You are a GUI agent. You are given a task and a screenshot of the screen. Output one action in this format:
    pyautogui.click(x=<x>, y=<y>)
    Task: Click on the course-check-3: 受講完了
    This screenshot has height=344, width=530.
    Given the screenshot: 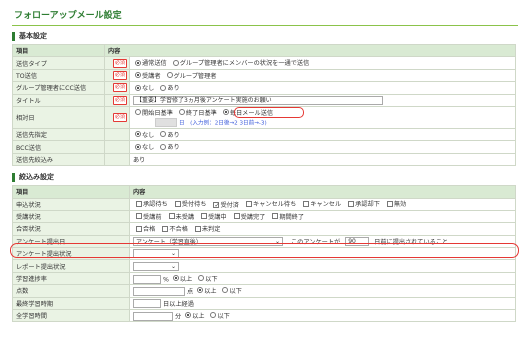 What is the action you would take?
    pyautogui.click(x=248, y=216)
    